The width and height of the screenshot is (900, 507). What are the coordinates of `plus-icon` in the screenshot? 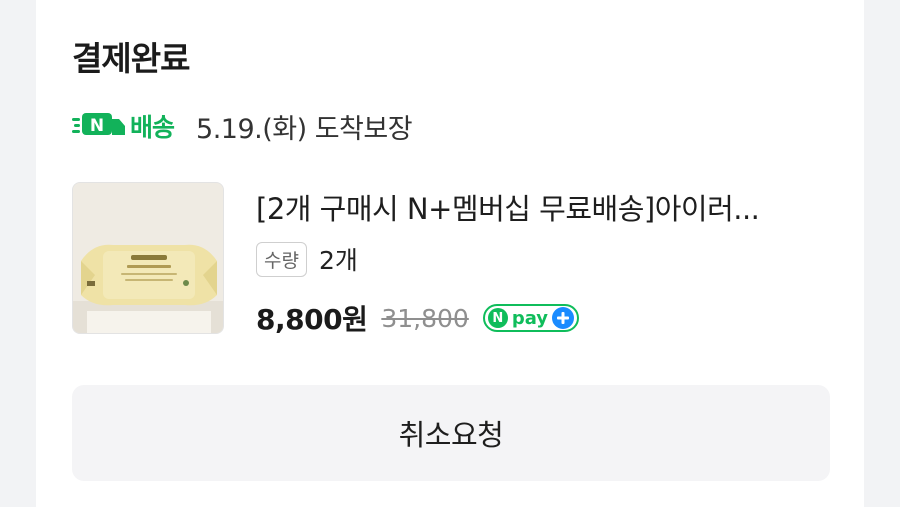 It's located at (563, 318).